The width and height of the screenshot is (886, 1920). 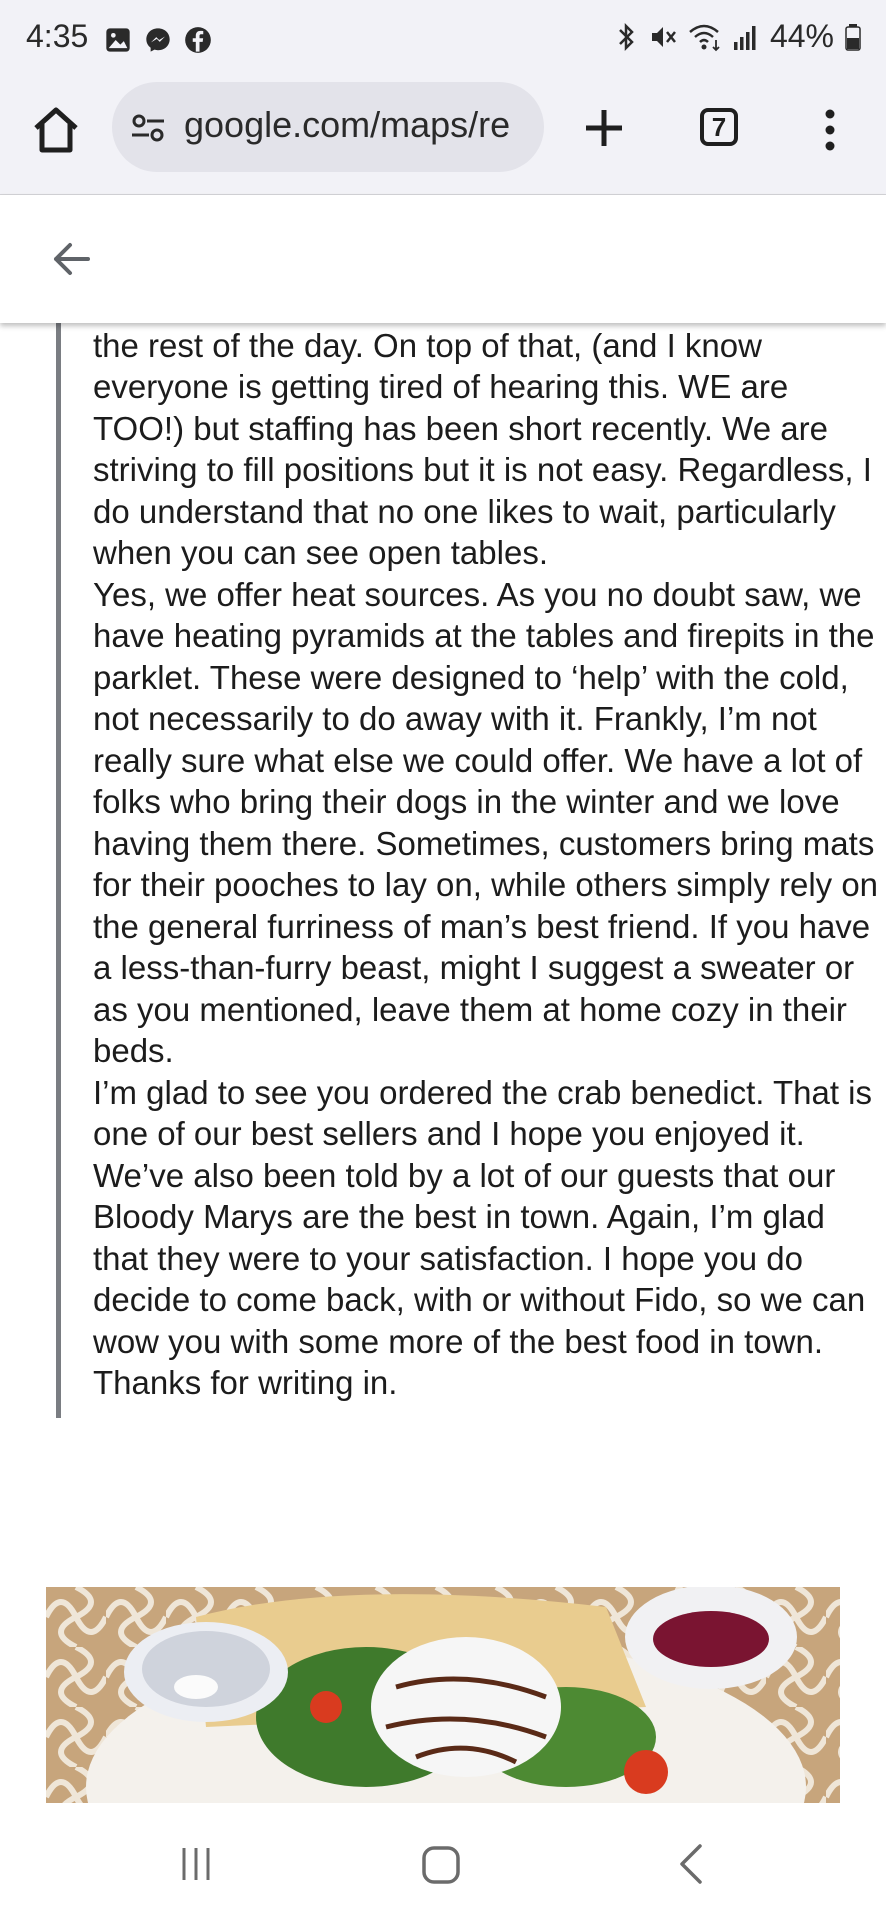 I want to click on back-arrow-icon, so click(x=72, y=259).